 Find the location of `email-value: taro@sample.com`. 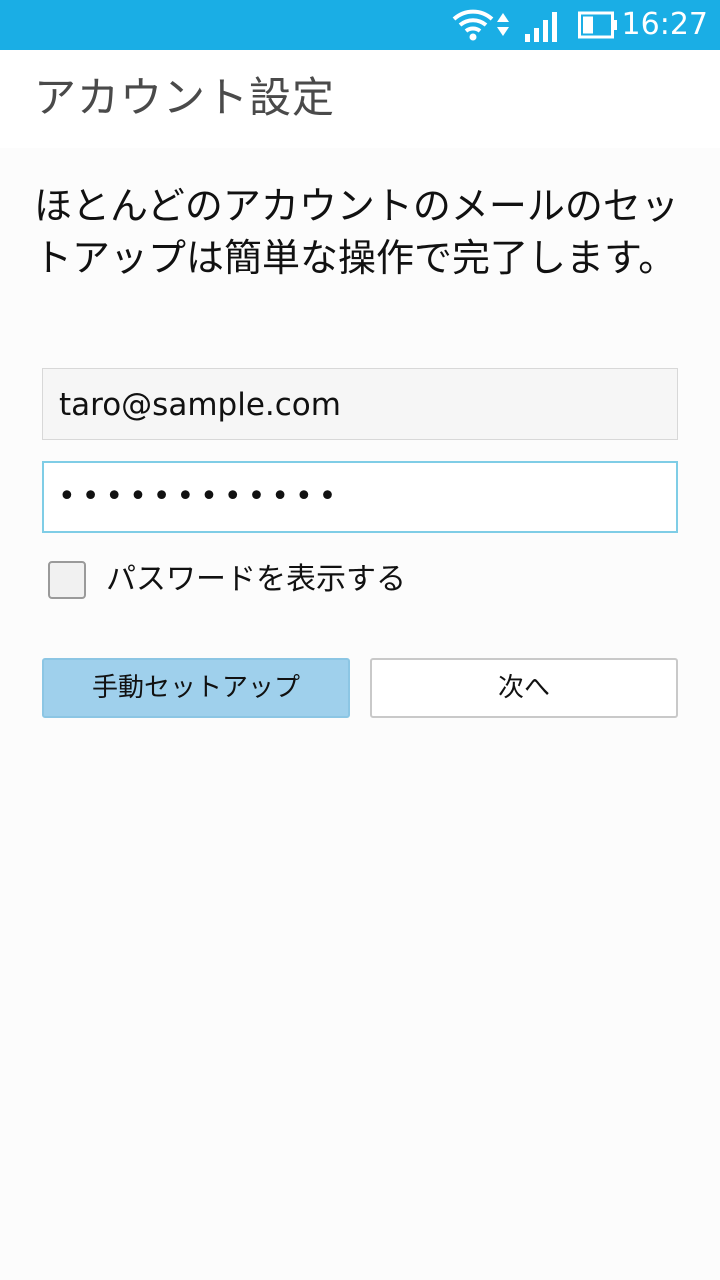

email-value: taro@sample.com is located at coordinates (200, 405).